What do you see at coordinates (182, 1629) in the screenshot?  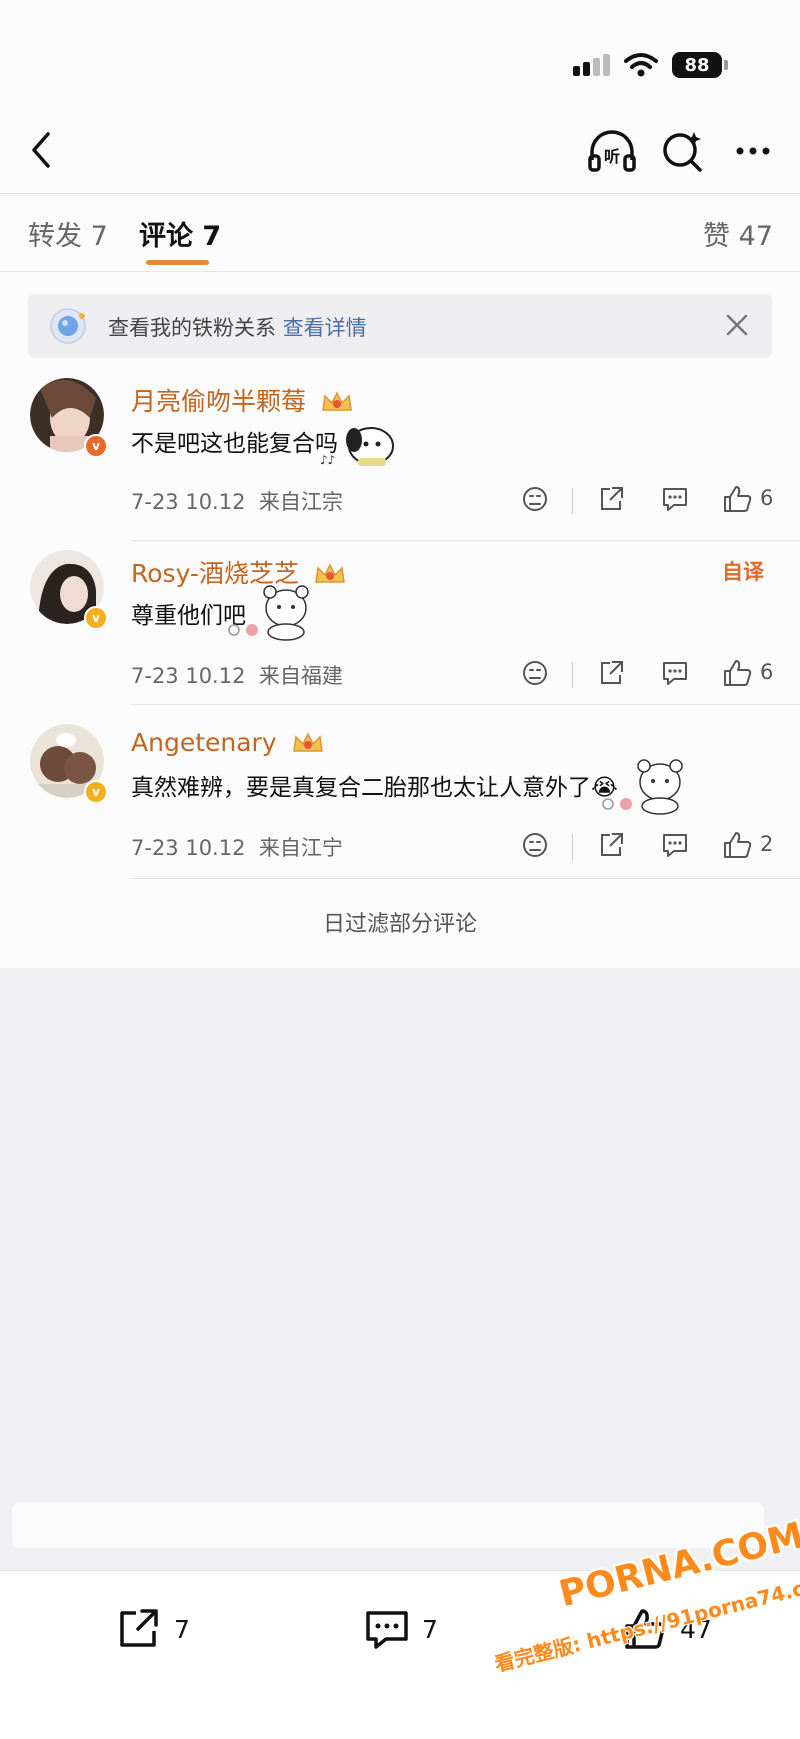 I see `repost-count: 7` at bounding box center [182, 1629].